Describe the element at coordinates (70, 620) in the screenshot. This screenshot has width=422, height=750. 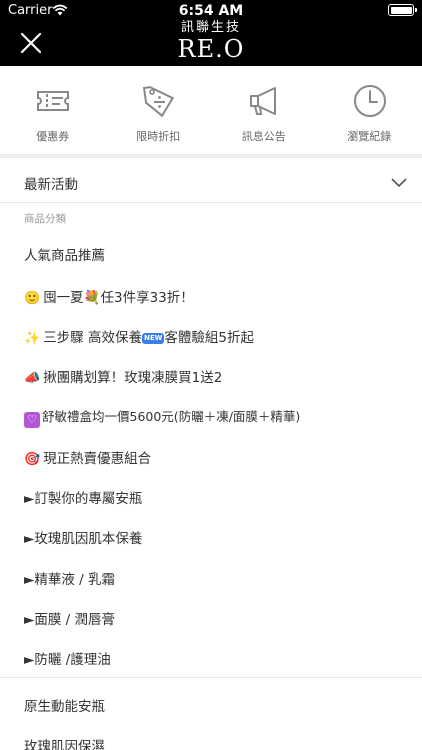
I see `category-item-label: ►面膜 / 潤唇膏` at that location.